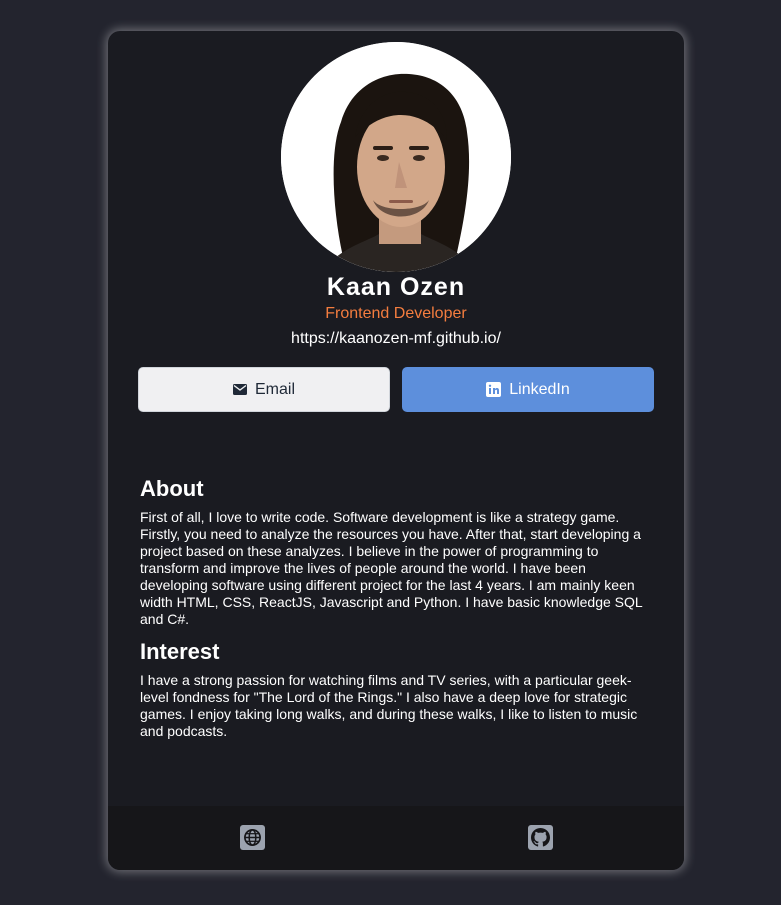 The image size is (781, 905). Describe the element at coordinates (396, 287) in the screenshot. I see `profile-name: Kaan Ozen` at that location.